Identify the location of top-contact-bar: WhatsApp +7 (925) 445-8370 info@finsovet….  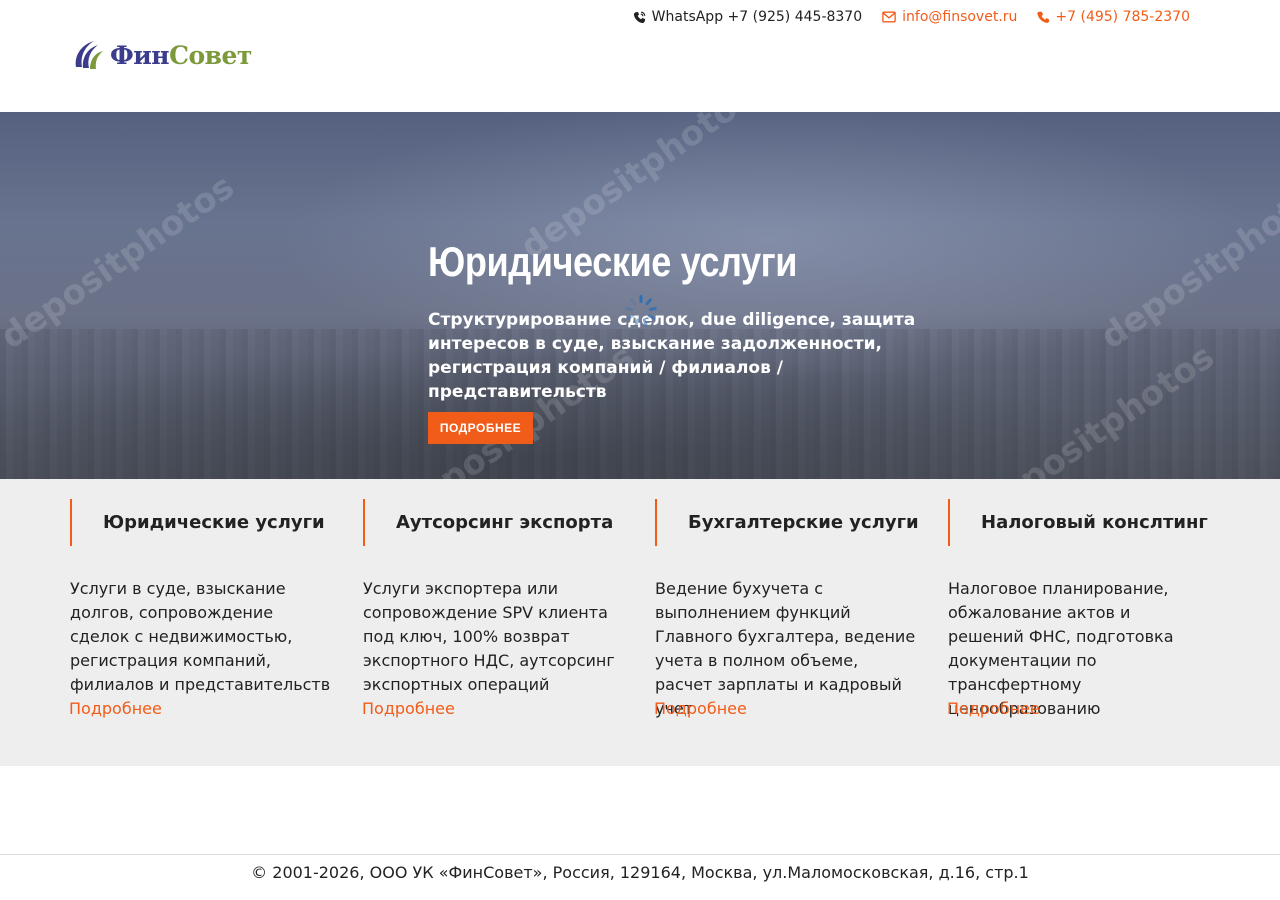
(640, 17).